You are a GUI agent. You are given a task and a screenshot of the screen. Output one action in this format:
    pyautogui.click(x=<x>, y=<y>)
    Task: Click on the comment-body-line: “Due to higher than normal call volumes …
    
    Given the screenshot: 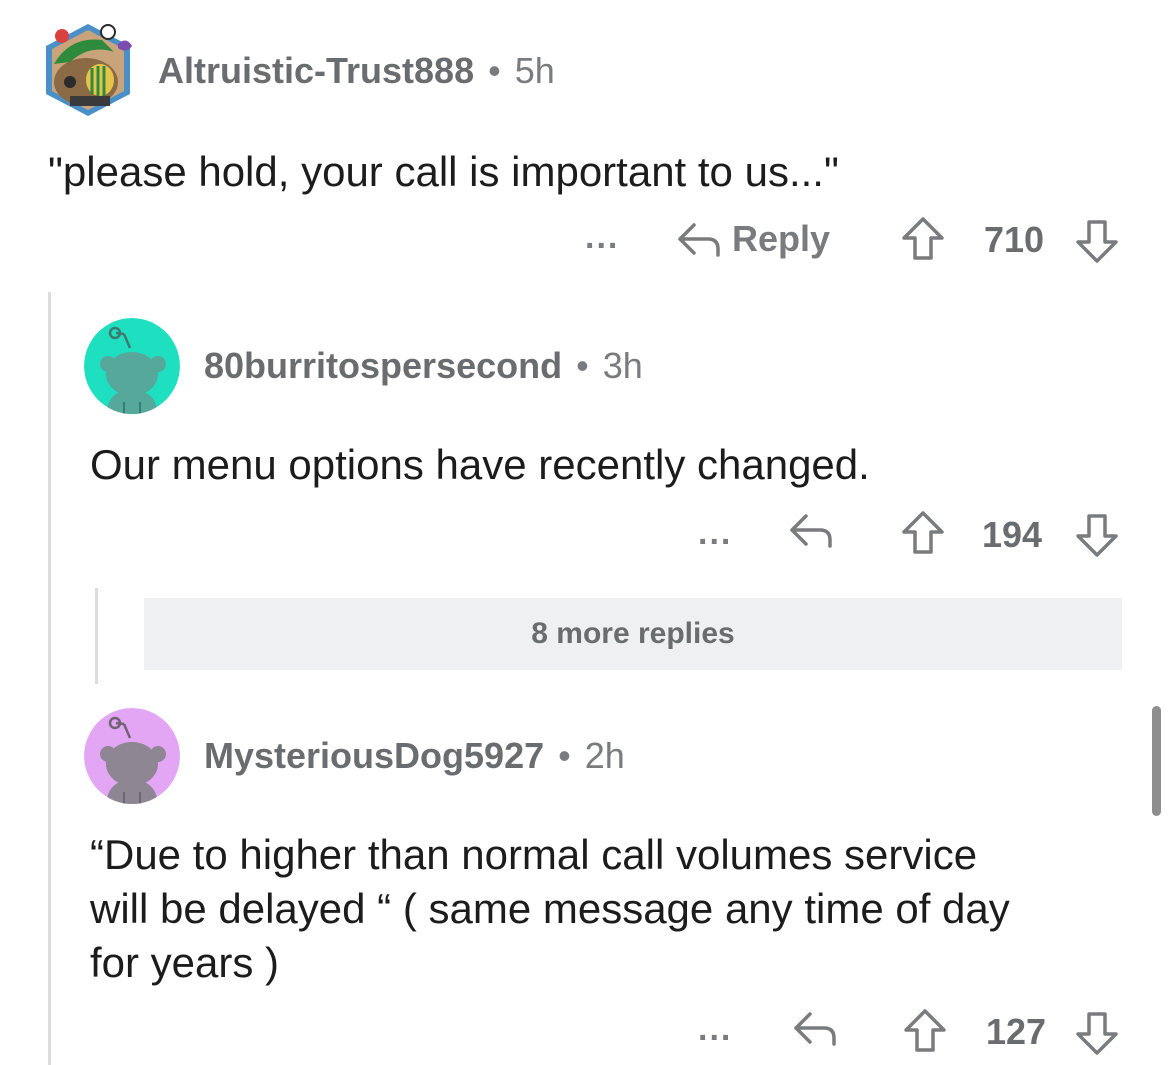 What is the action you would take?
    pyautogui.click(x=534, y=854)
    